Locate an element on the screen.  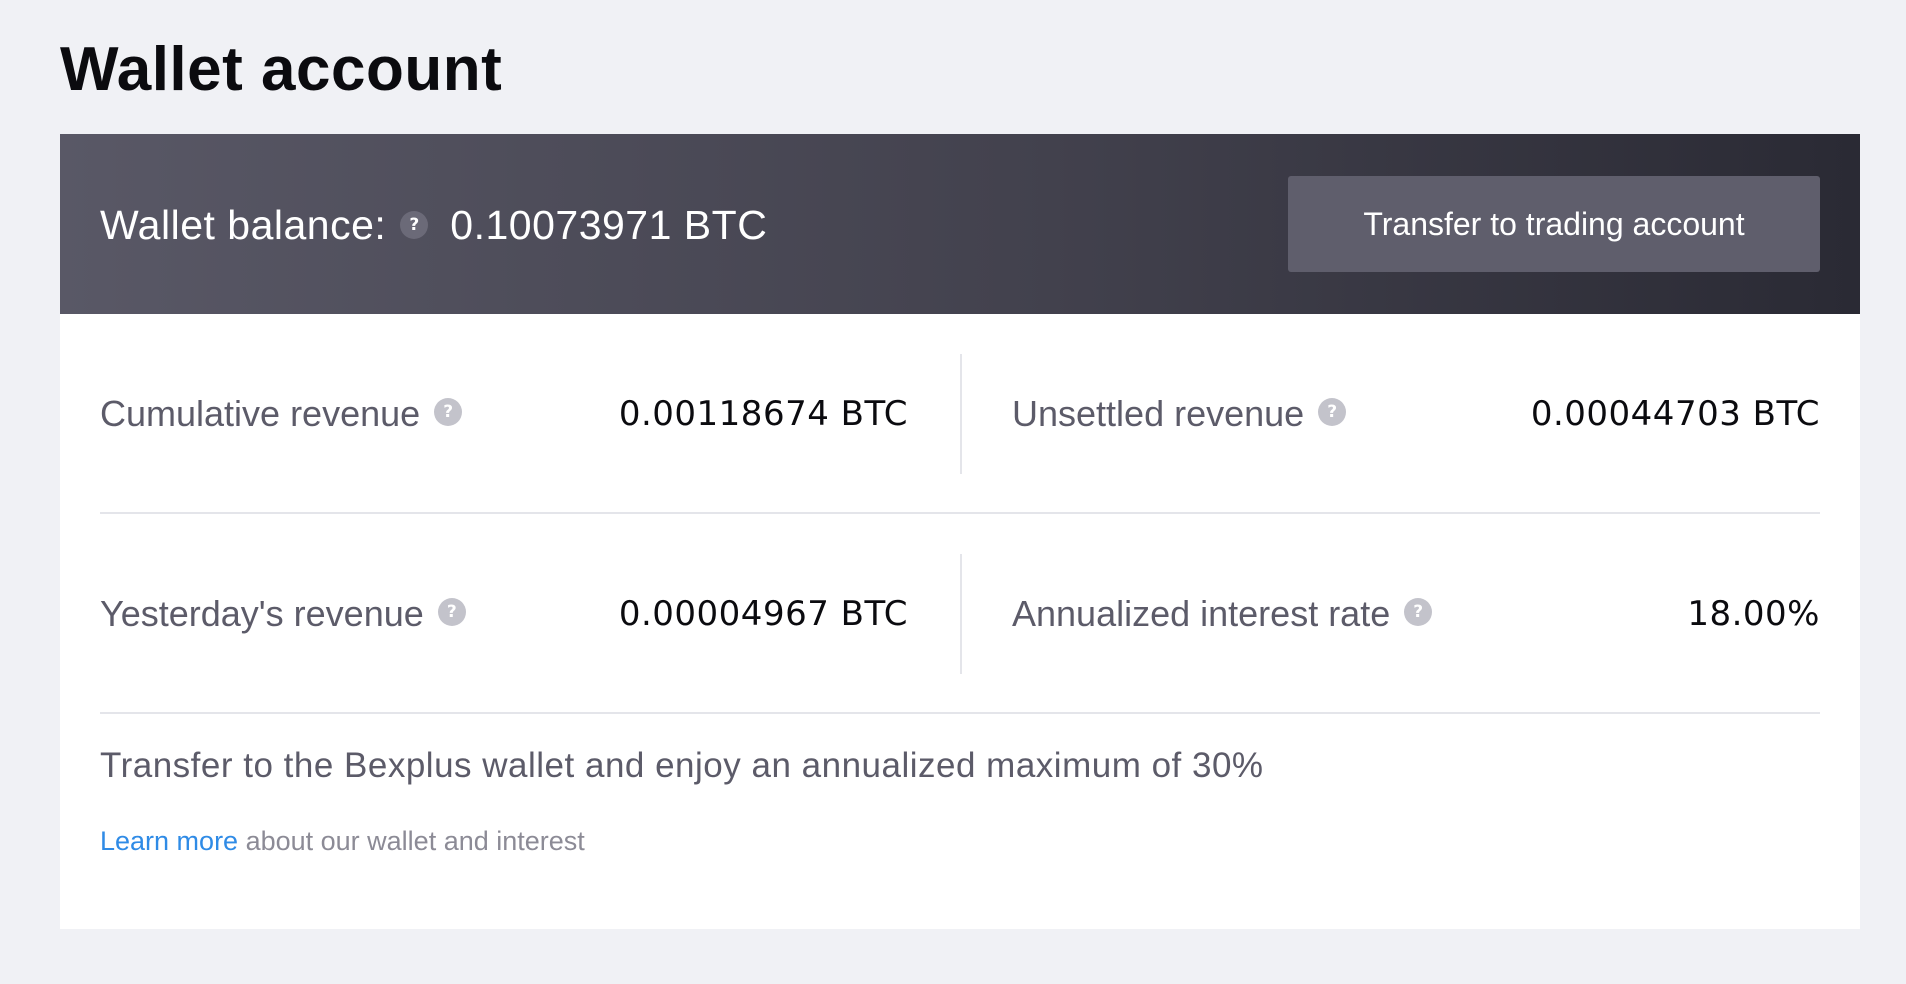
yesterdays-revenue-label-group: Yesterday's revenue ? is located at coordinates (283, 614).